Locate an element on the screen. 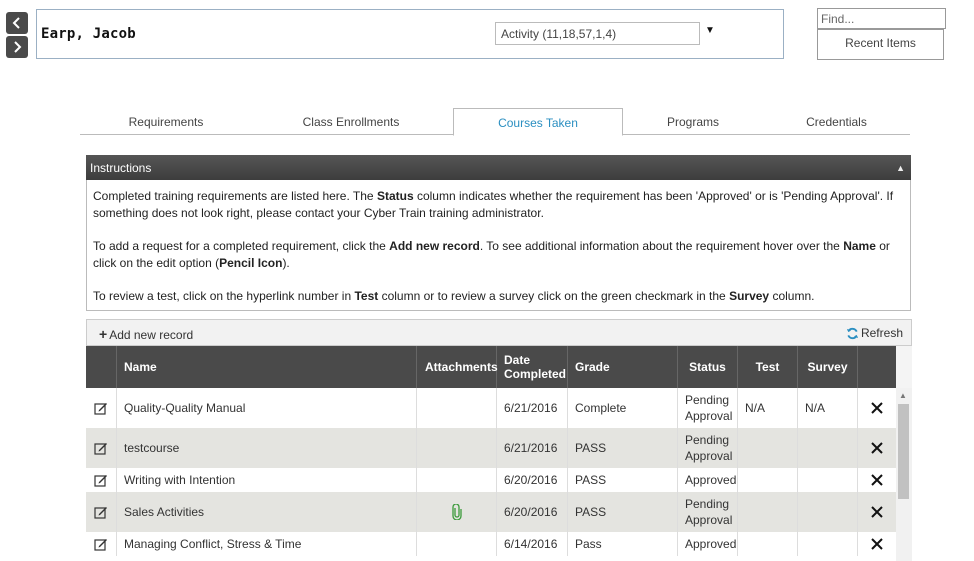 This screenshot has height=561, width=974. course-name: Writing with Intention is located at coordinates (267, 480).